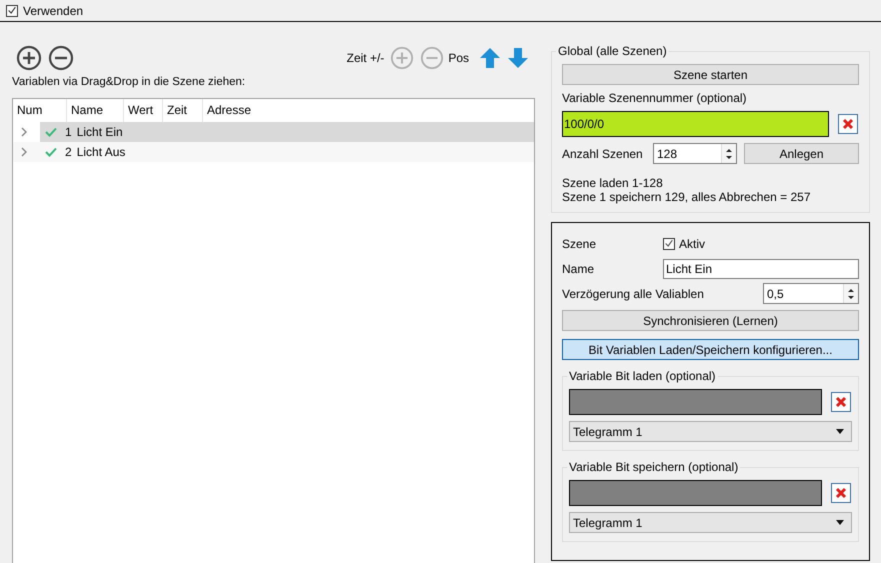 Image resolution: width=881 pixels, height=563 pixels. What do you see at coordinates (99, 132) in the screenshot?
I see `row-name: Licht Ein` at bounding box center [99, 132].